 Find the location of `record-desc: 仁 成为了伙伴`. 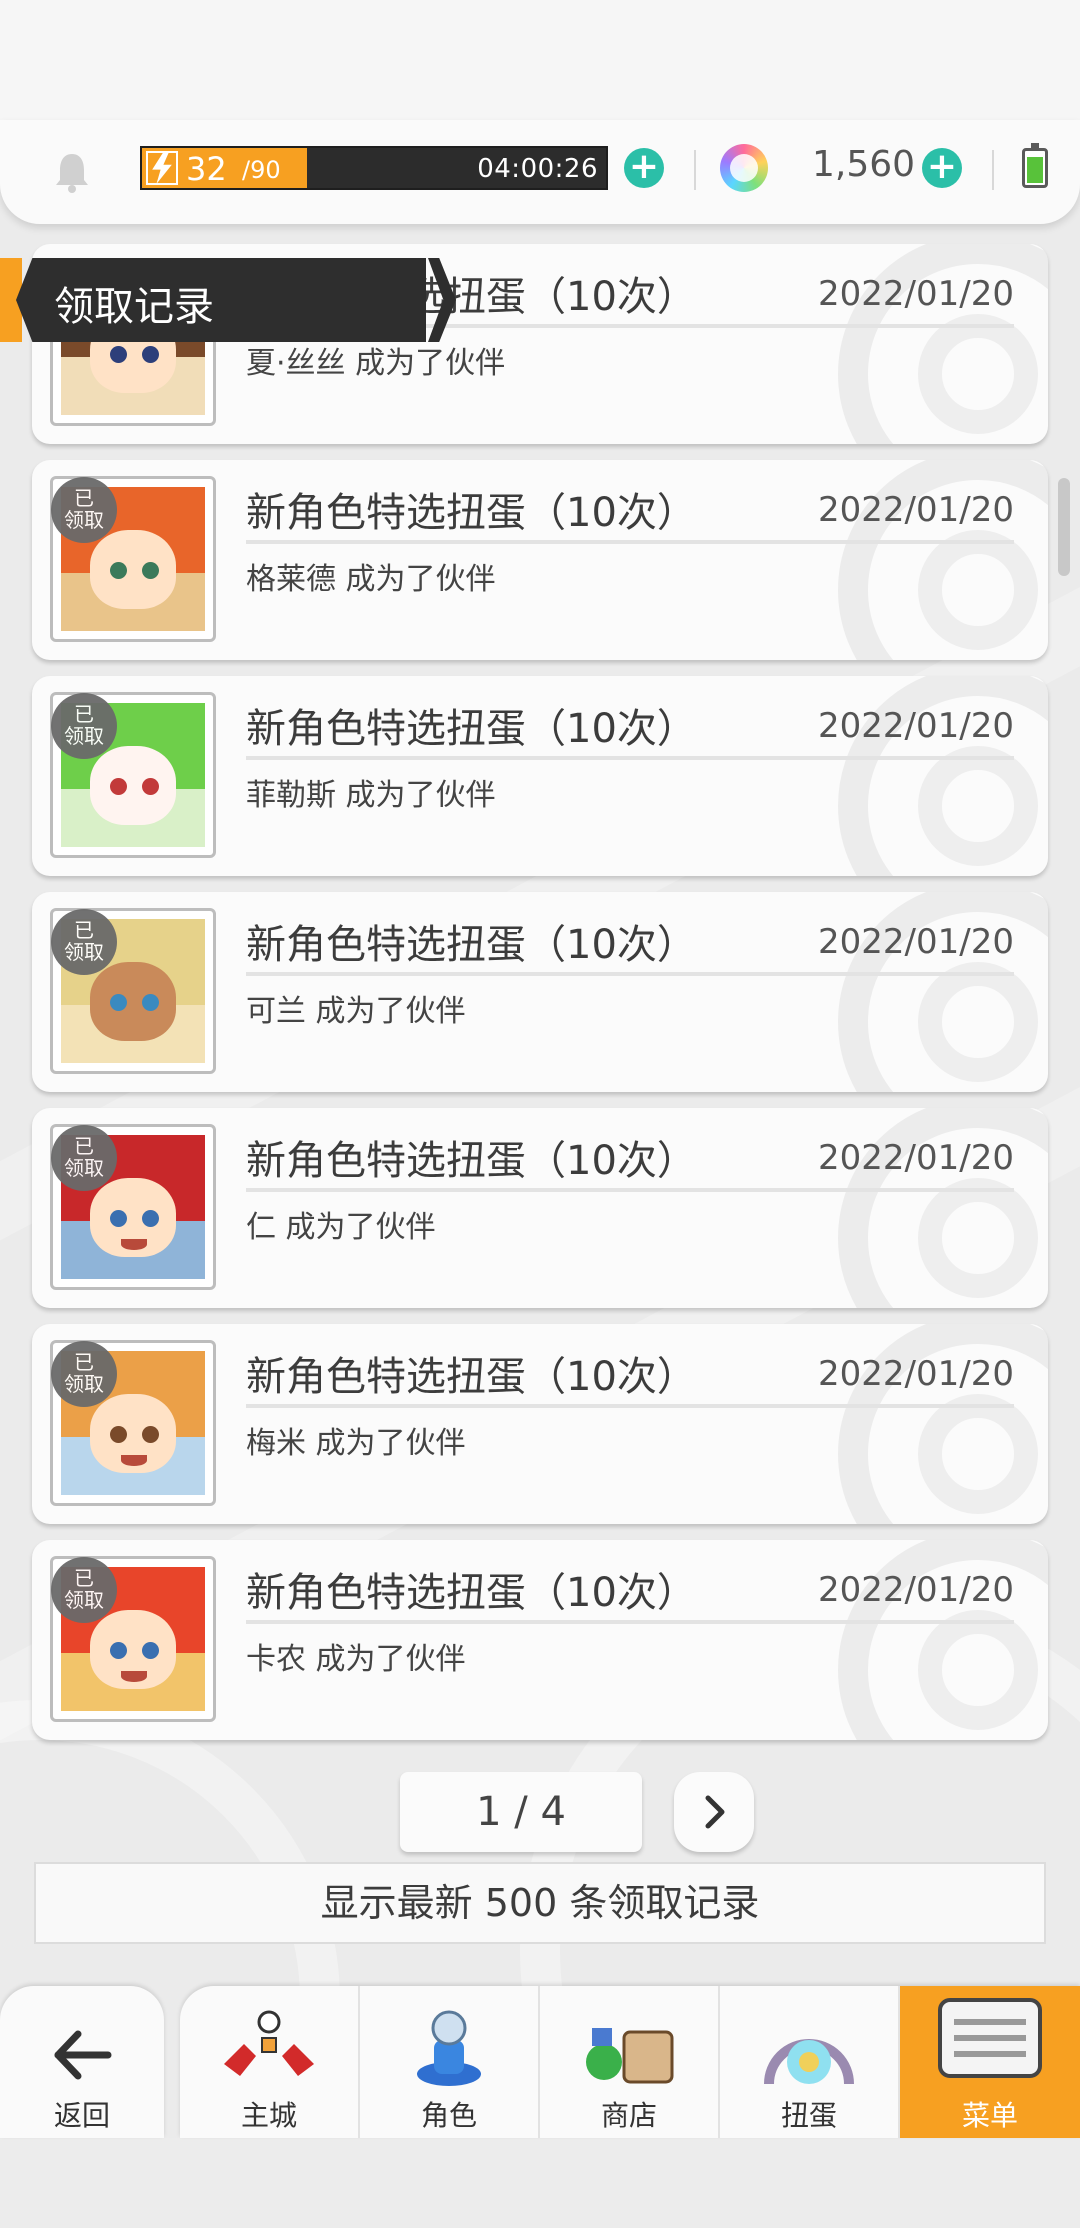

record-desc: 仁 成为了伙伴 is located at coordinates (341, 1227).